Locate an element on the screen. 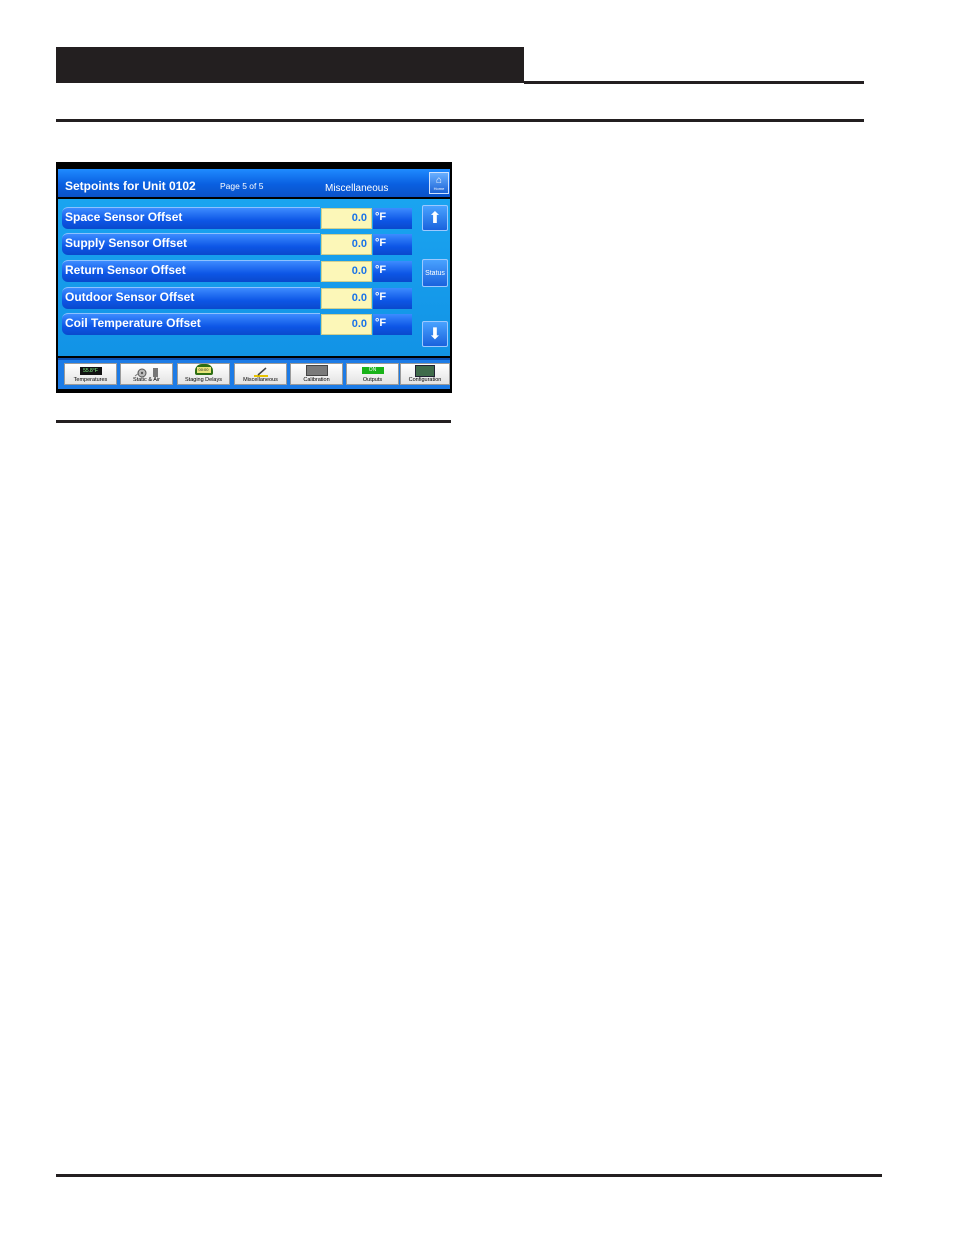 The width and height of the screenshot is (954, 1235). setpoint-row: Space Sensor Offset 0.0 °F is located at coordinates (237, 218).